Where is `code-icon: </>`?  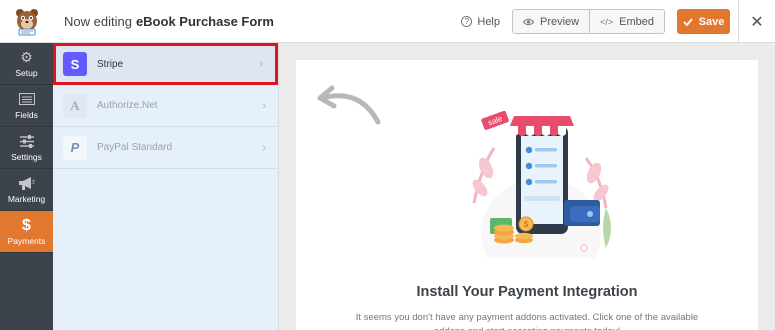 code-icon: </> is located at coordinates (607, 21).